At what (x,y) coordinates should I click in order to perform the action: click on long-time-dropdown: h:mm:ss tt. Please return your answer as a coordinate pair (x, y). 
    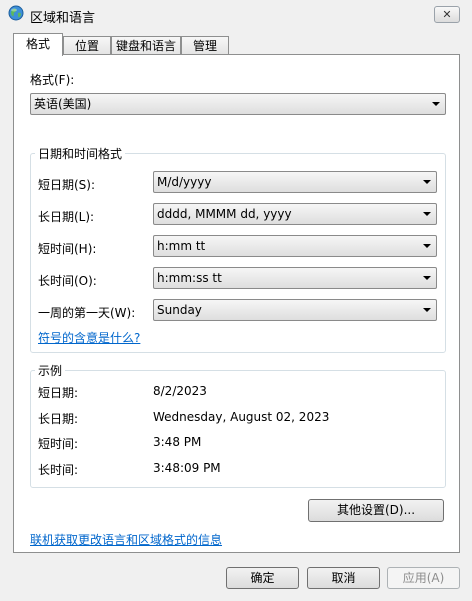
    Looking at the image, I should click on (295, 278).